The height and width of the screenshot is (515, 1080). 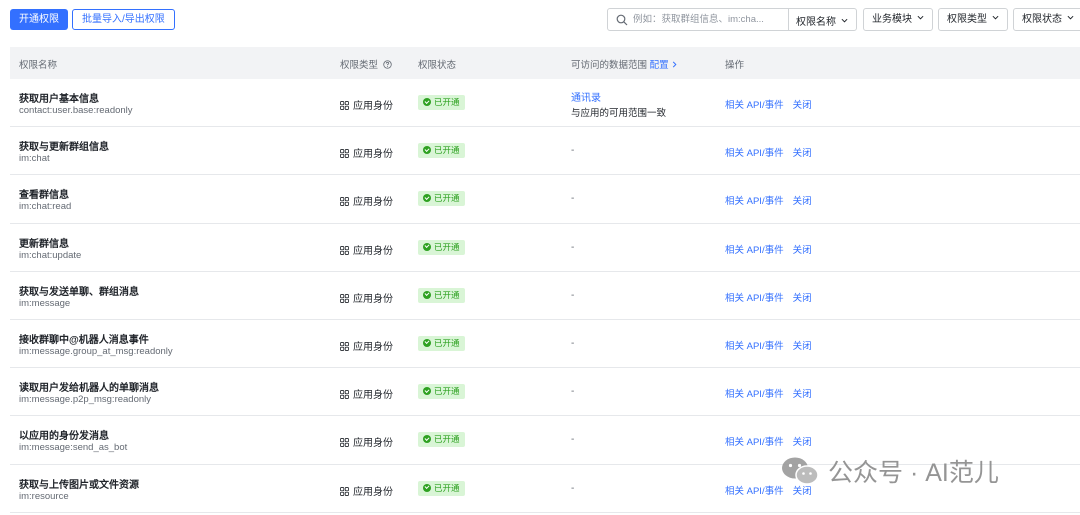 What do you see at coordinates (619, 113) in the screenshot?
I see `scope-text: 与应用的可用范围一致` at bounding box center [619, 113].